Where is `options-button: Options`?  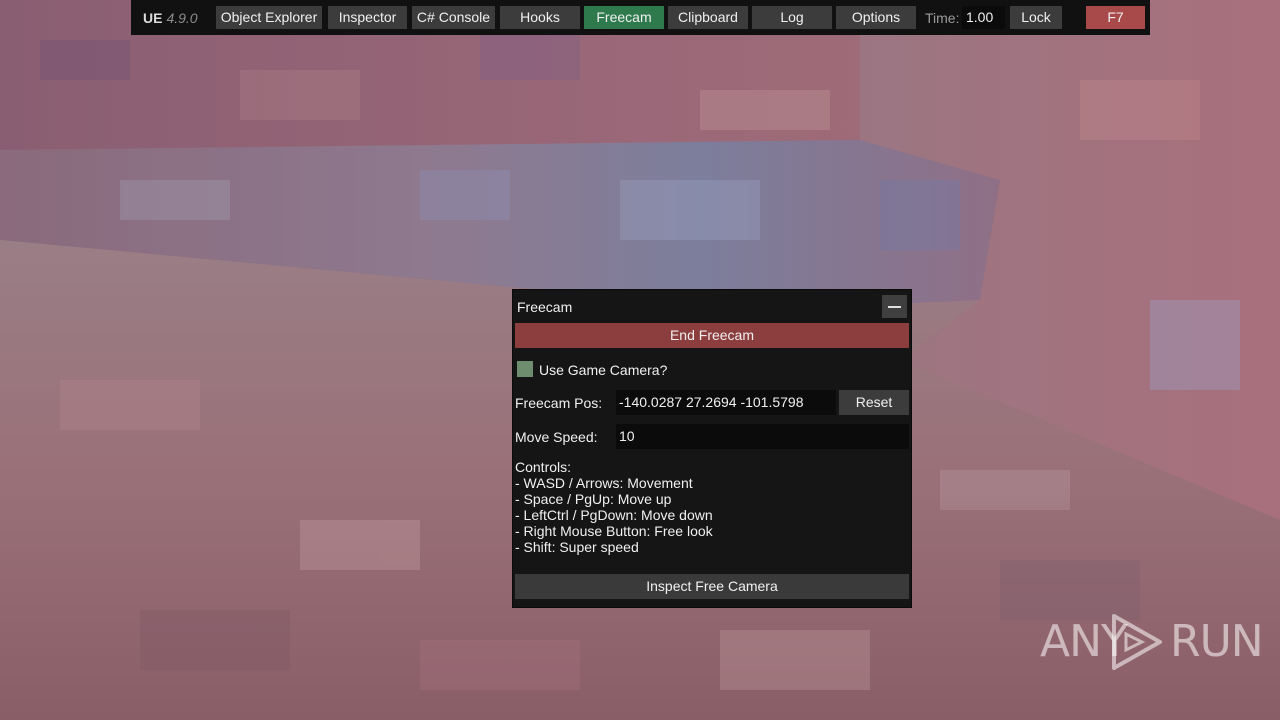 options-button: Options is located at coordinates (876, 17).